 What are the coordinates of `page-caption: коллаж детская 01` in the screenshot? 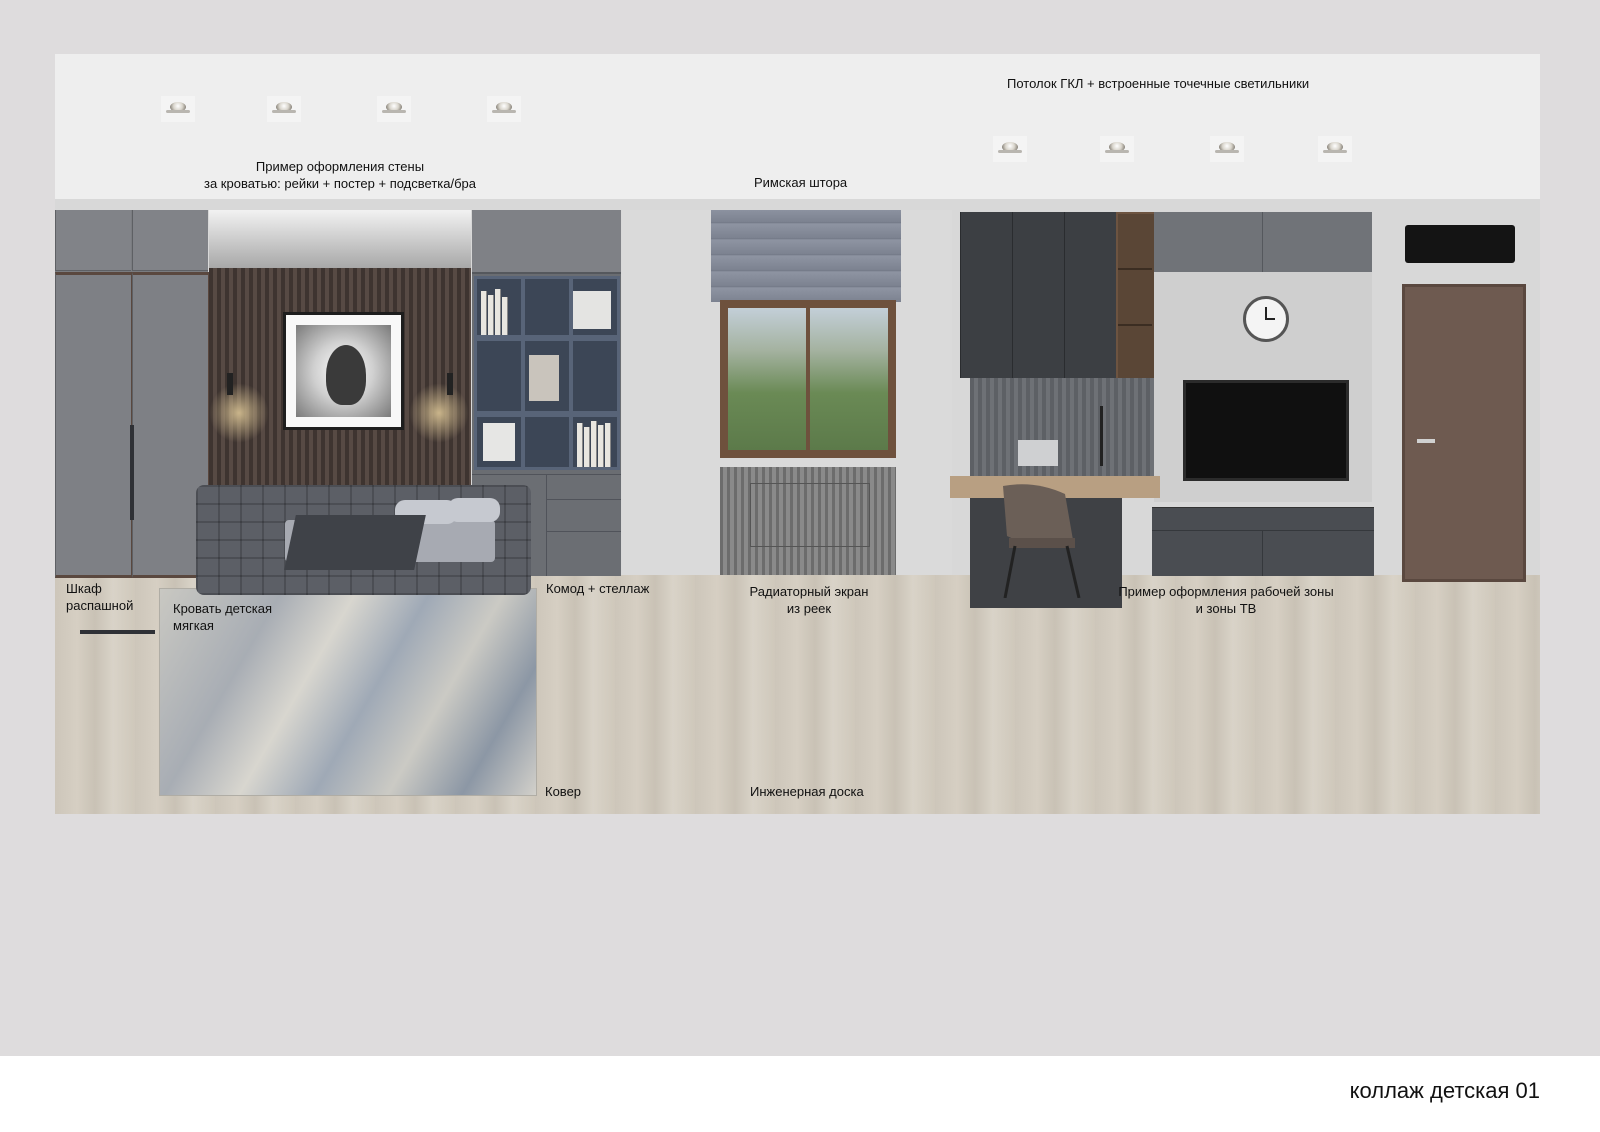 It's located at (1444, 1090).